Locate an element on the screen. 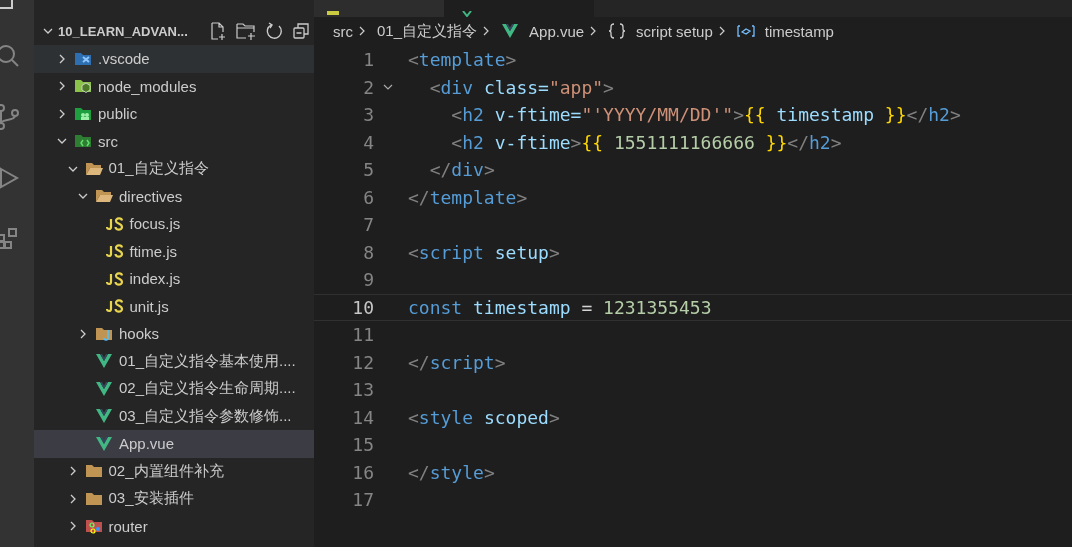  refresh-icon is located at coordinates (274, 31).